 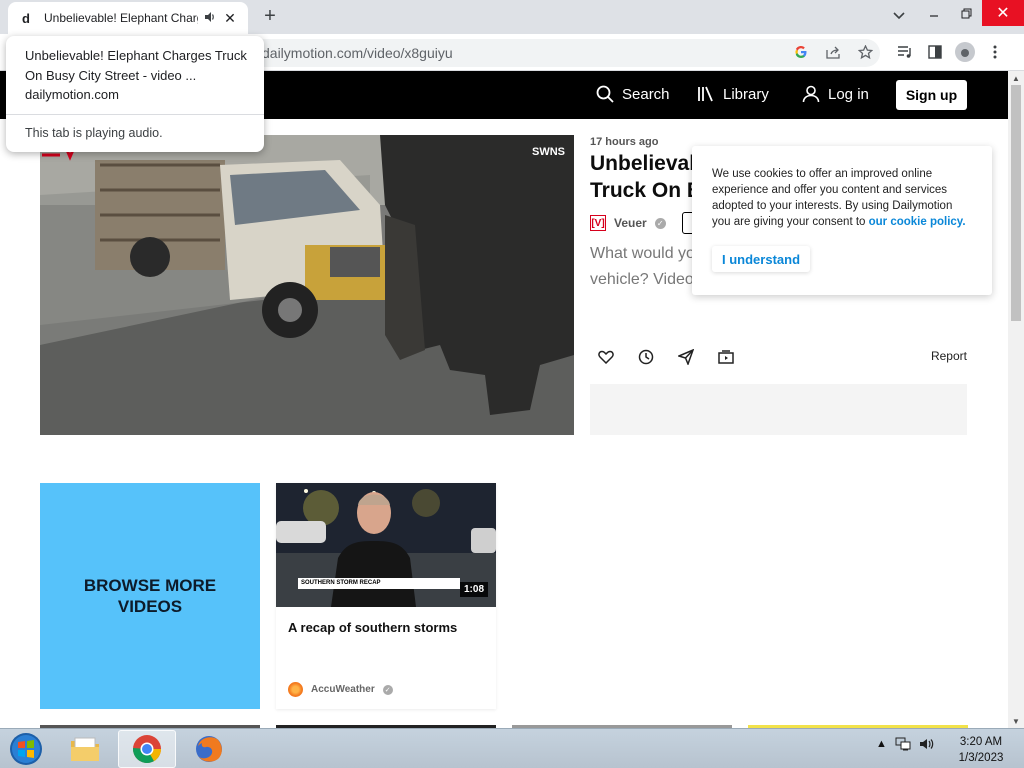 I want to click on page-scrollbar: ▲ ▼, so click(x=1016, y=399).